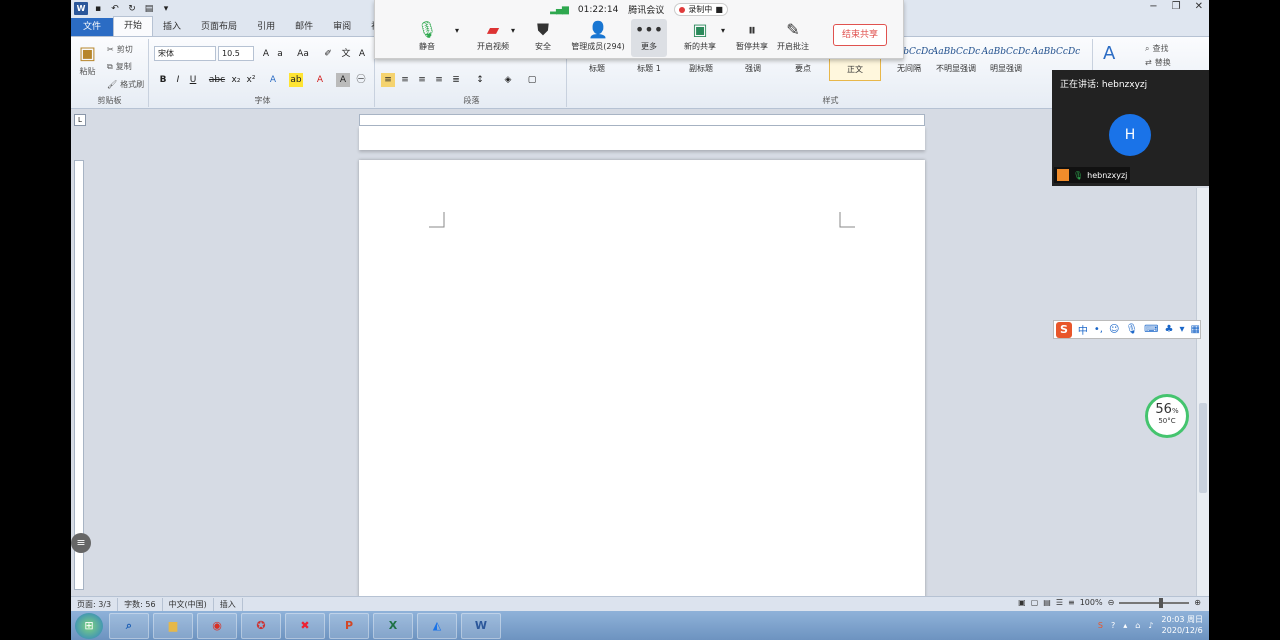  Describe the element at coordinates (1083, 329) in the screenshot. I see `ime-mode: 中` at that location.